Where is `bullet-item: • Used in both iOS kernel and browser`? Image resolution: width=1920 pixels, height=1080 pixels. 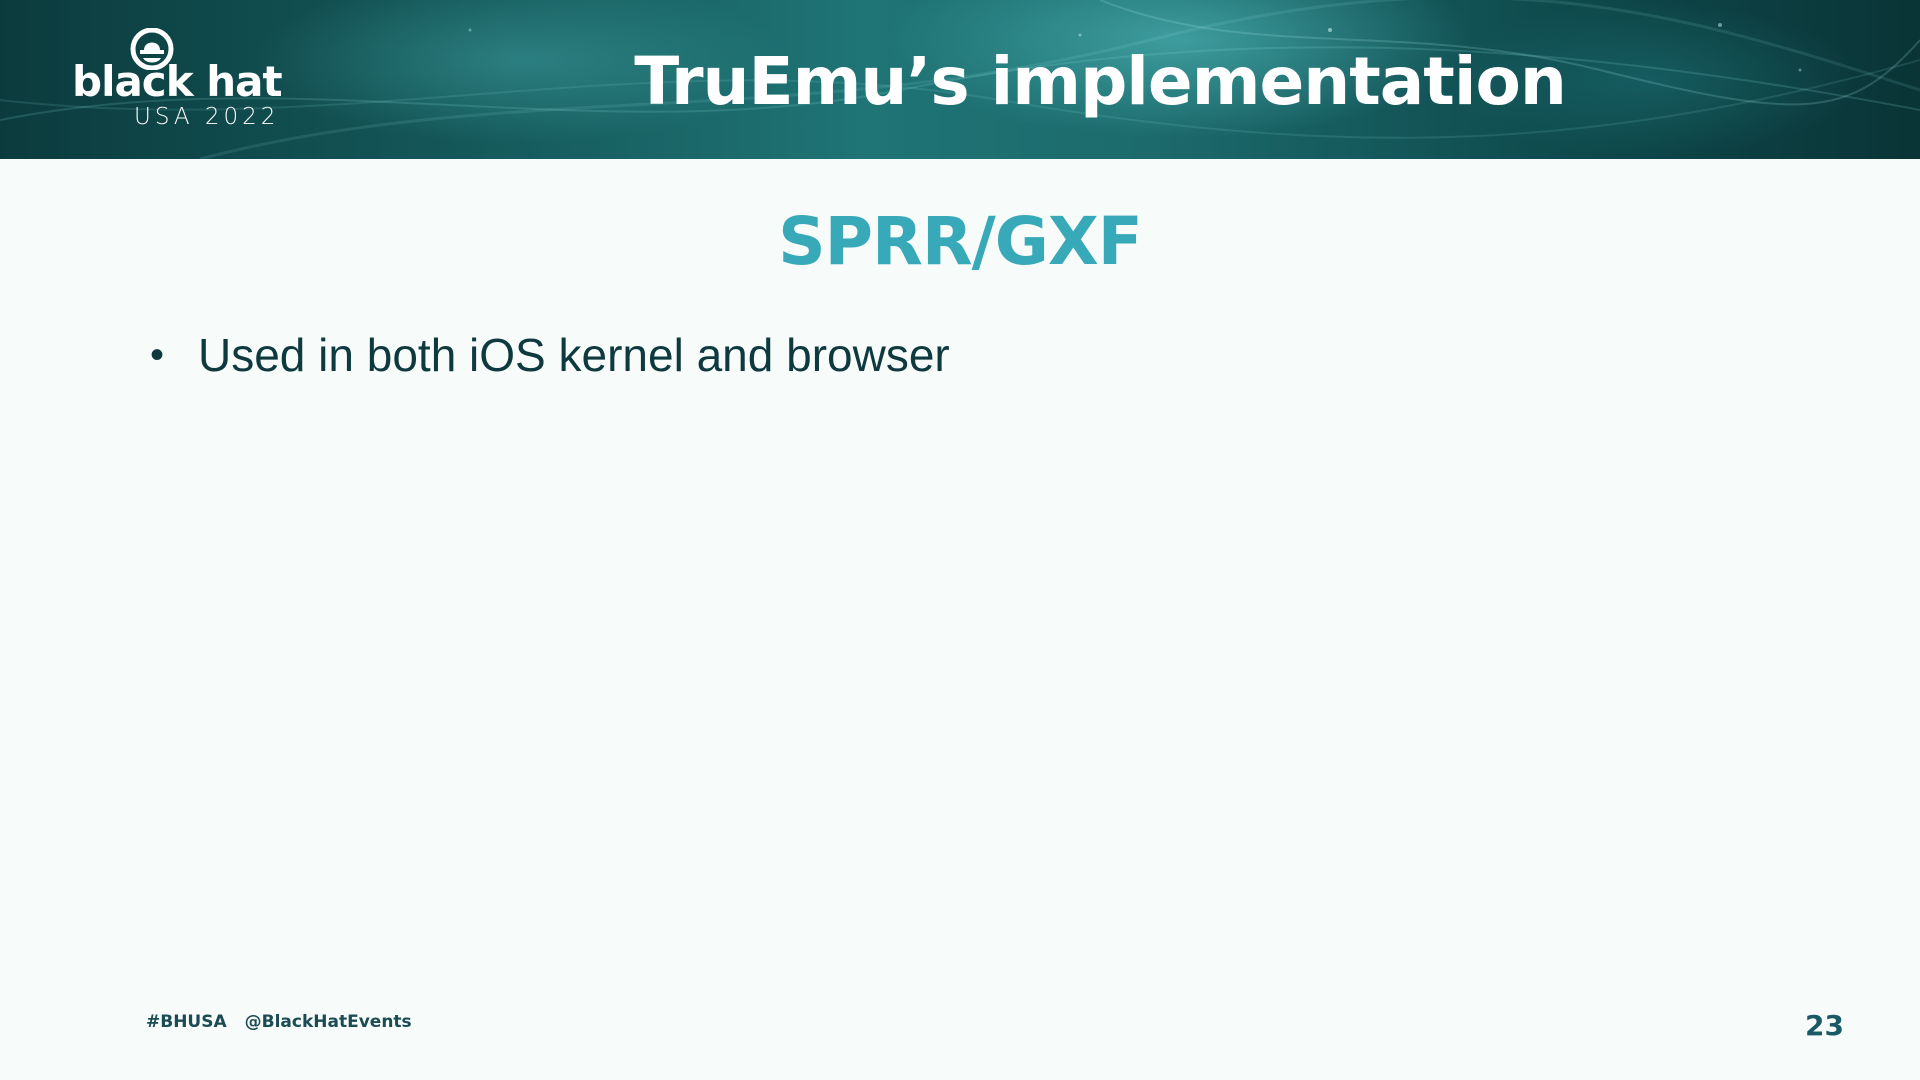
bullet-item: • Used in both iOS kernel and browser is located at coordinates (549, 355).